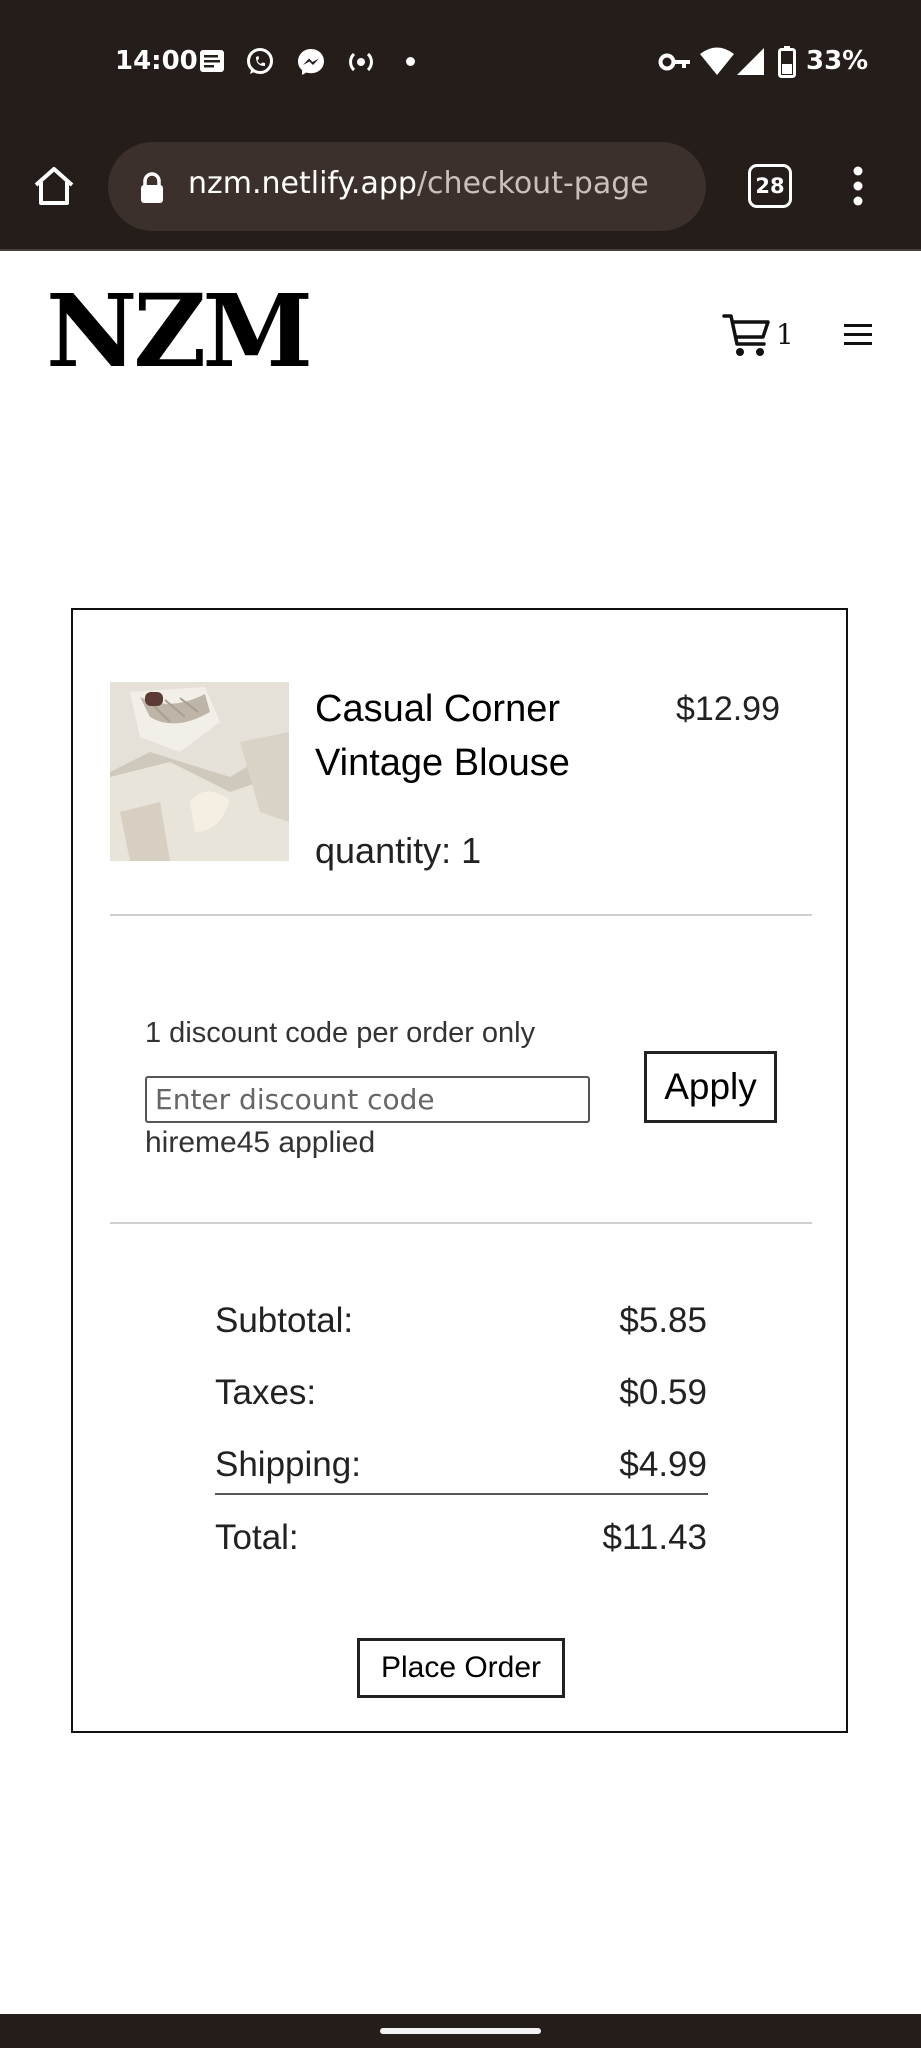 The width and height of the screenshot is (921, 2048). I want to click on apply-discount-button: Apply, so click(710, 1087).